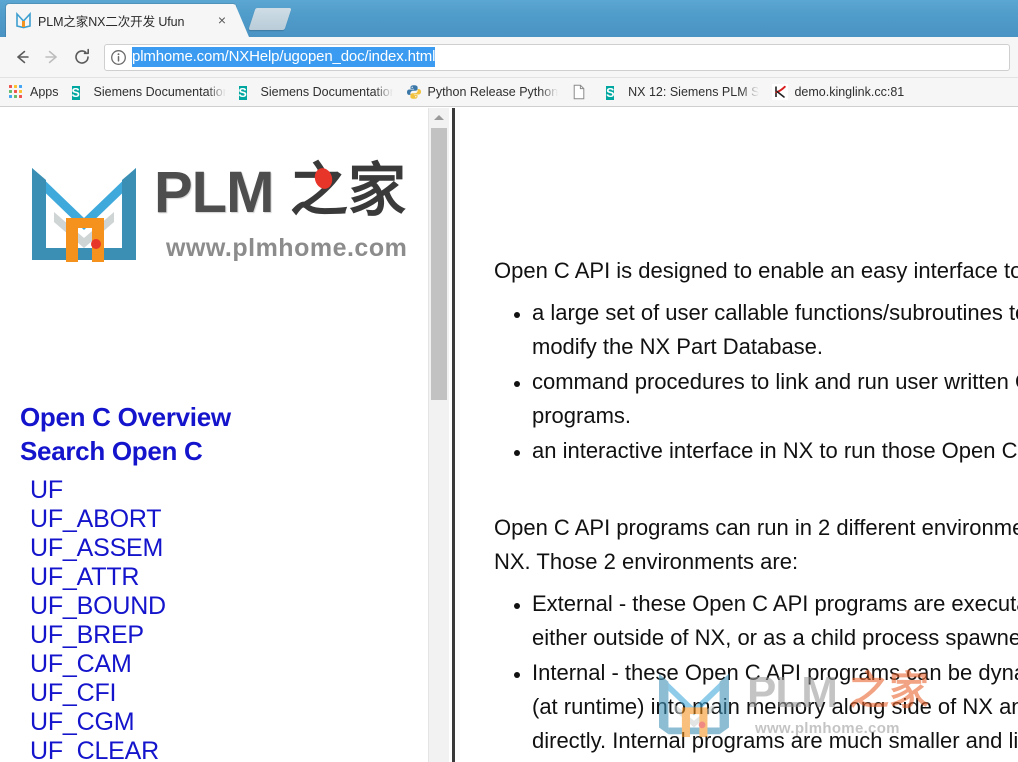  I want to click on bookmark-label: Apps, so click(44, 92).